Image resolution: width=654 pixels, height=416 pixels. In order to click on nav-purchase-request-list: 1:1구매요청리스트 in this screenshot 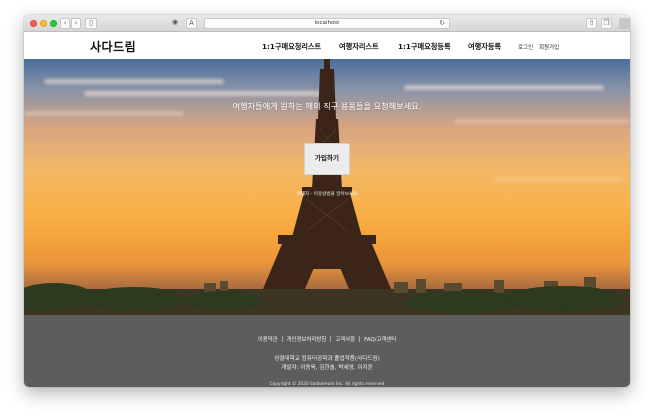, I will do `click(291, 47)`.